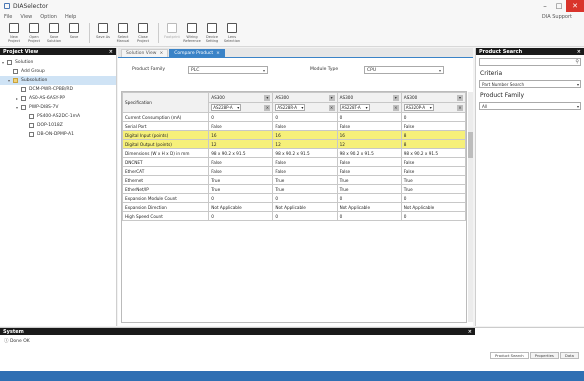 The height and width of the screenshot is (381, 584). Describe the element at coordinates (58, 62) in the screenshot. I see `tree-node-solution: ▾ Solution` at that location.